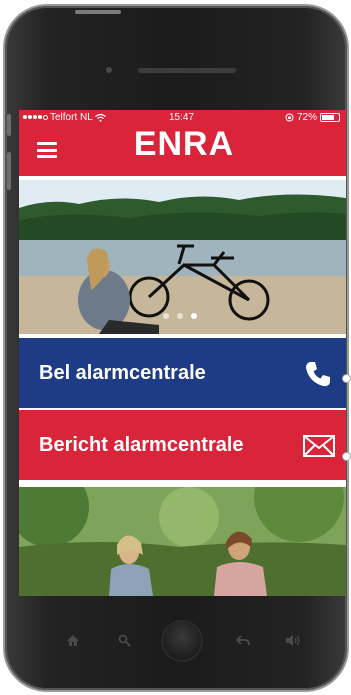 This screenshot has width=351, height=695. Describe the element at coordinates (124, 640) in the screenshot. I see `search-icon` at that location.